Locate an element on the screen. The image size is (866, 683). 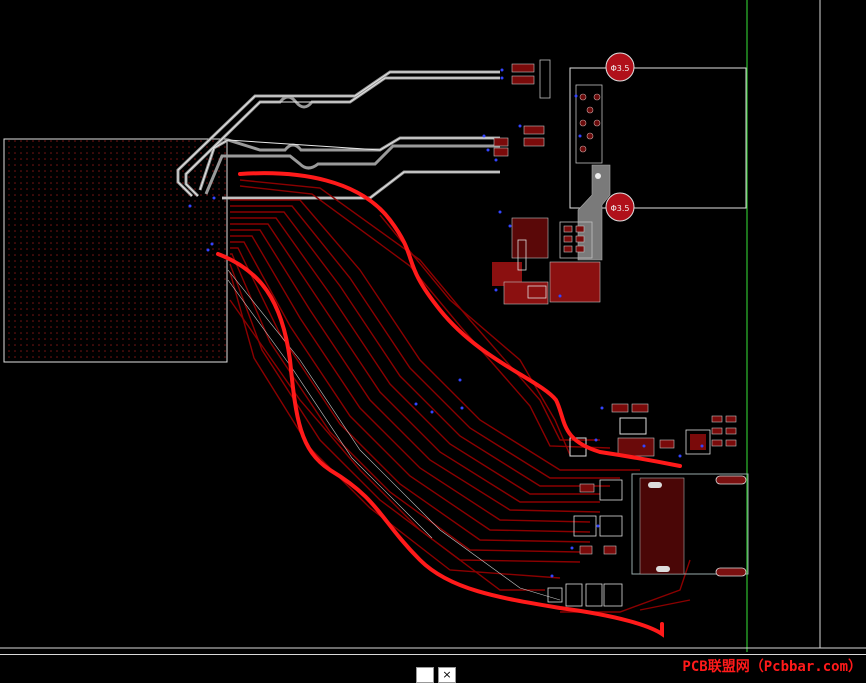
connector-block: Φ3.5 Φ3.5 is located at coordinates (658, 156).